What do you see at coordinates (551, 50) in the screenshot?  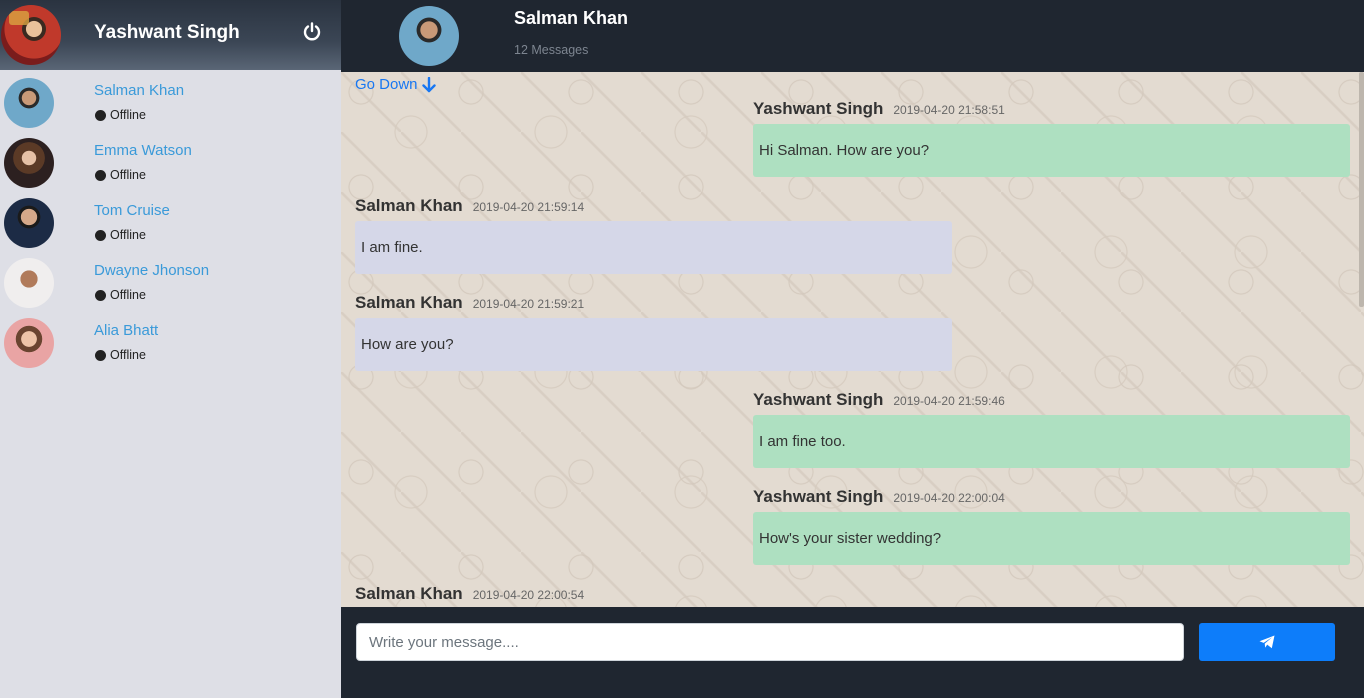 I see `message-count: 12 Messages` at bounding box center [551, 50].